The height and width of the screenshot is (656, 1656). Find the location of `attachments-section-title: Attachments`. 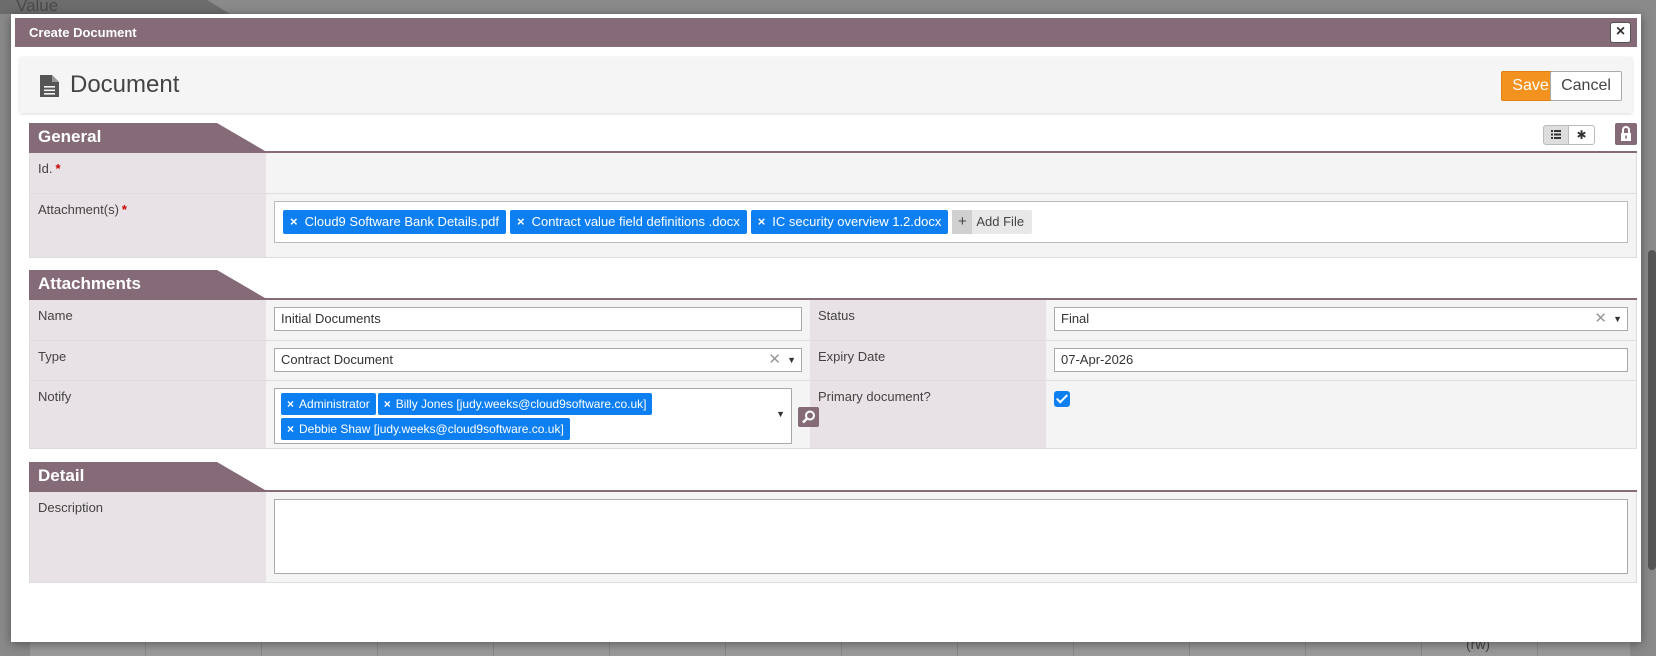

attachments-section-title: Attachments is located at coordinates (147, 284).